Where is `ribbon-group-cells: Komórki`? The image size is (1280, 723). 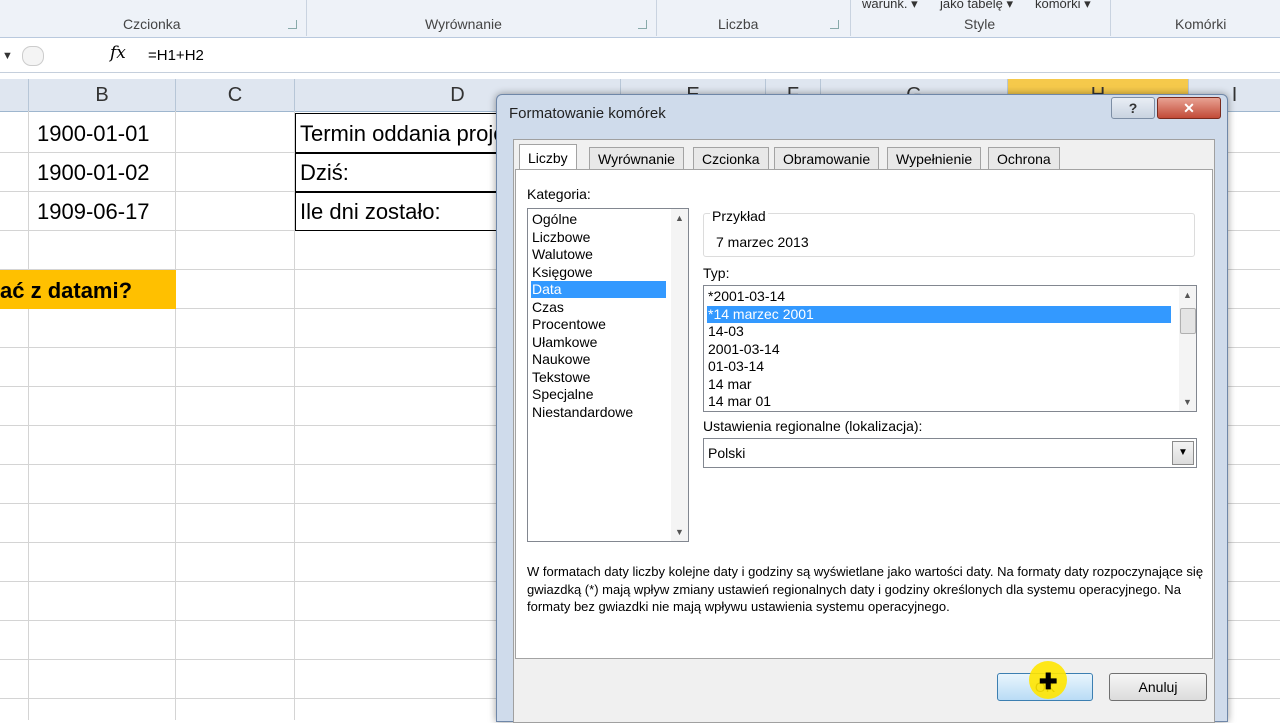 ribbon-group-cells: Komórki is located at coordinates (1201, 24).